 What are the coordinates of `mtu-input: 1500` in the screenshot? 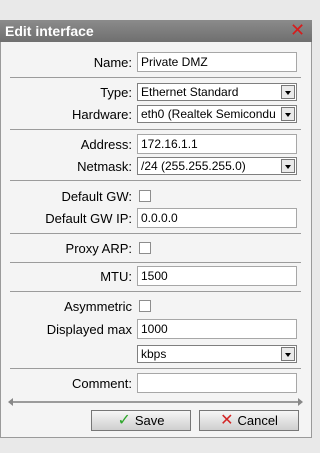 It's located at (217, 276).